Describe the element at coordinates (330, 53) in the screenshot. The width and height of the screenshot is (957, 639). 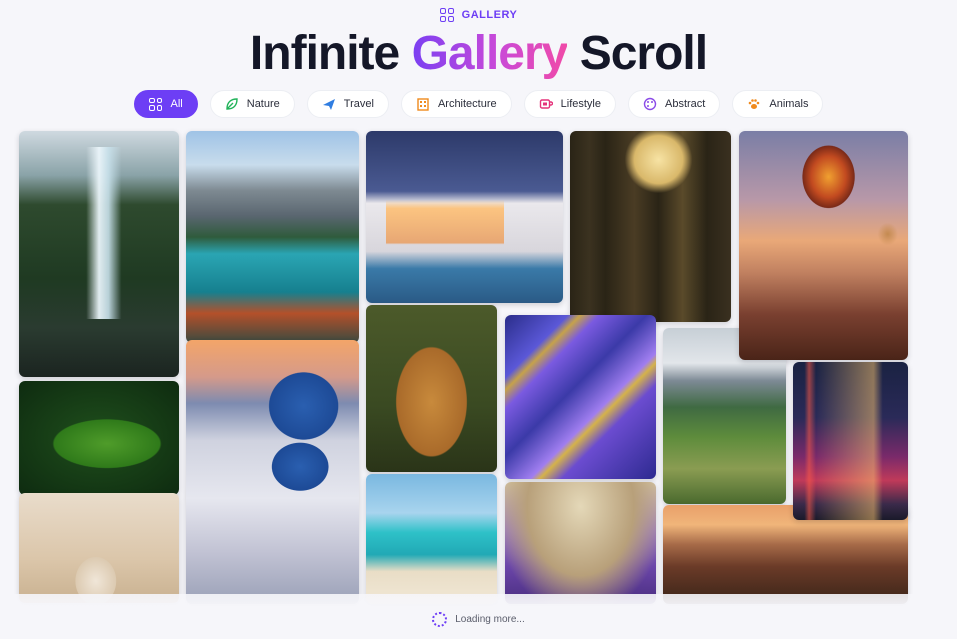
I see `title-part: Infinite` at that location.